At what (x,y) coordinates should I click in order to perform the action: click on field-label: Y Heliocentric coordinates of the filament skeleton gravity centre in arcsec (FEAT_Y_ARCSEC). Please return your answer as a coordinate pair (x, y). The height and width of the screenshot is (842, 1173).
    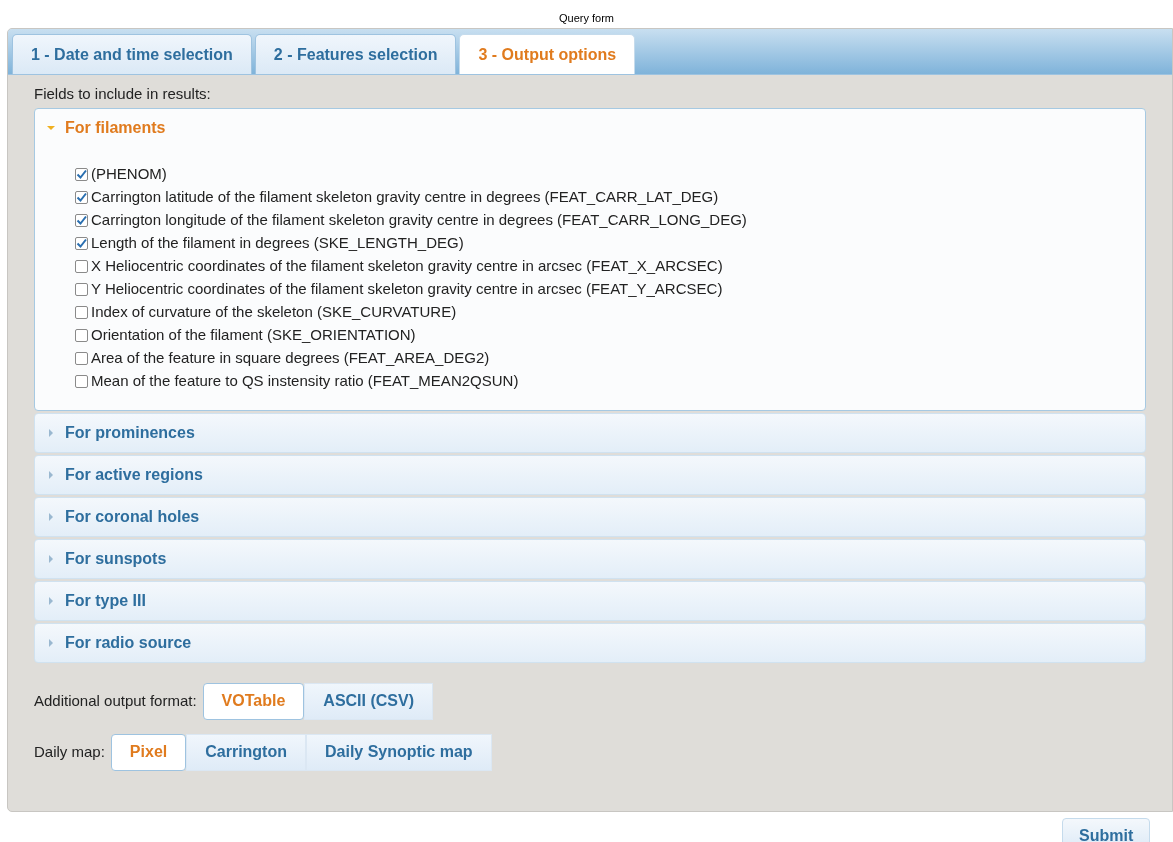
    Looking at the image, I should click on (407, 288).